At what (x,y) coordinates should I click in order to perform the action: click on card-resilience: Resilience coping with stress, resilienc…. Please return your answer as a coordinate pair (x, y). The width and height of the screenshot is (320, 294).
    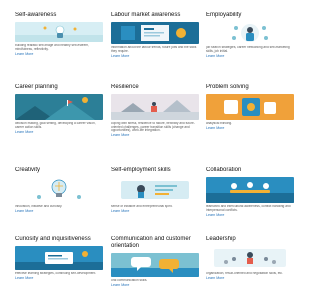
    Looking at the image, I should click on (155, 110).